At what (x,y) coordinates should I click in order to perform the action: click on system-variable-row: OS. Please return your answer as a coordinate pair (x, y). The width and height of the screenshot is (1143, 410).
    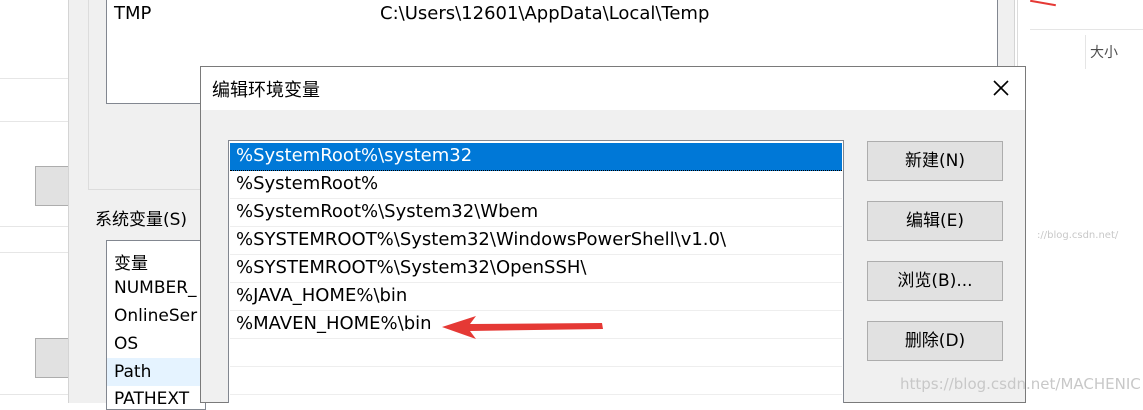
    Looking at the image, I should click on (126, 344).